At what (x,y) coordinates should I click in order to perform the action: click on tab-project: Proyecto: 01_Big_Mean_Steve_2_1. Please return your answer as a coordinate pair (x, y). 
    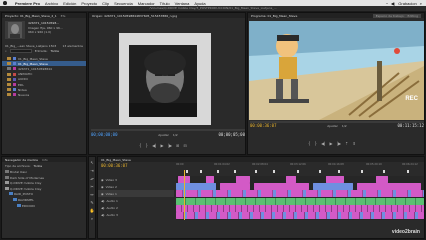
    Looking at the image, I should click on (31, 16).